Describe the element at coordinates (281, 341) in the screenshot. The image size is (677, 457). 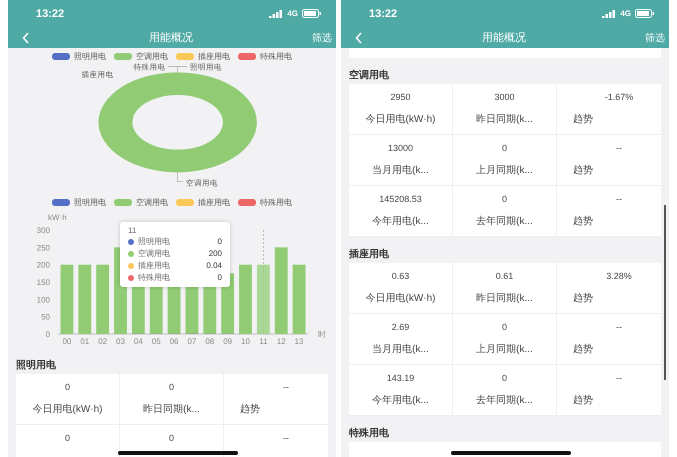
I see `x-tick-label: 12` at that location.